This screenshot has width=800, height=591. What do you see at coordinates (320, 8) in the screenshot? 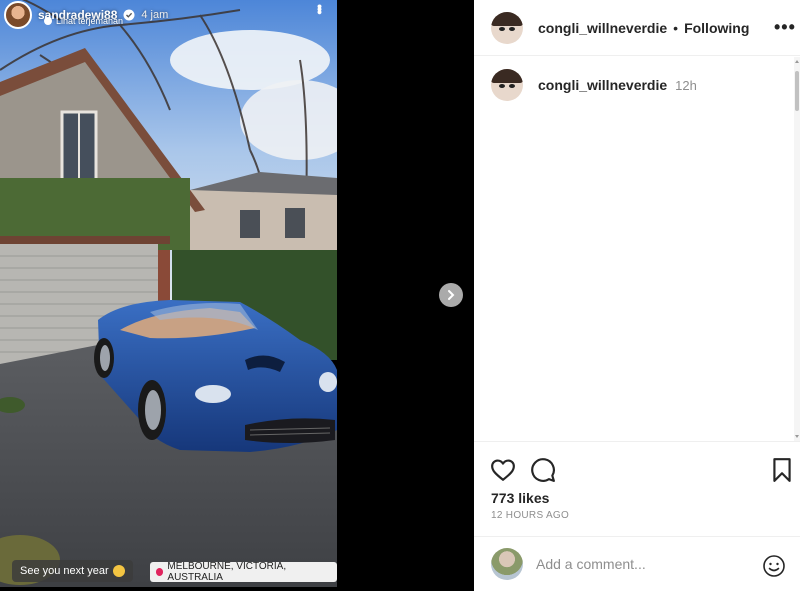
I see `story-more-icon: •••` at bounding box center [320, 8].